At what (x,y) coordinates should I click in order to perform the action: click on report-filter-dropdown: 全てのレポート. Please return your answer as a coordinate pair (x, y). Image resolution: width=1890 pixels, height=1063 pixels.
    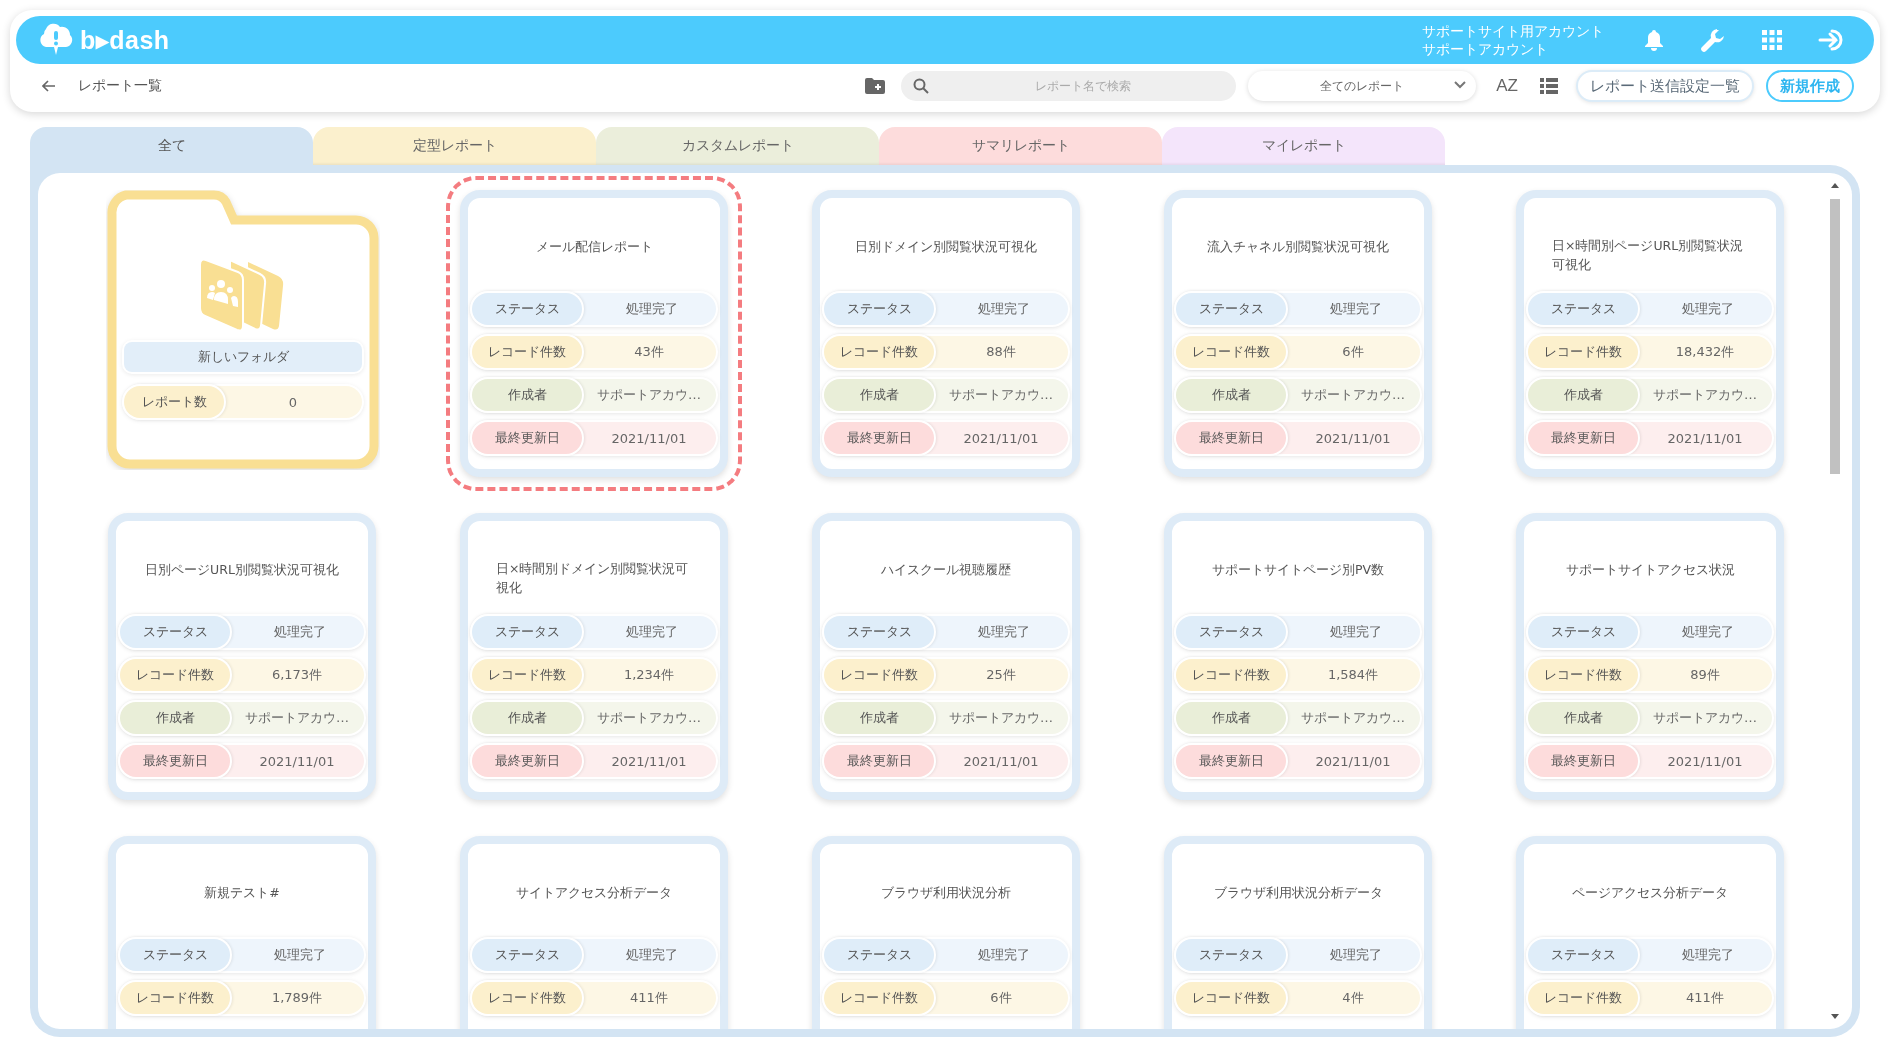
    Looking at the image, I should click on (1362, 86).